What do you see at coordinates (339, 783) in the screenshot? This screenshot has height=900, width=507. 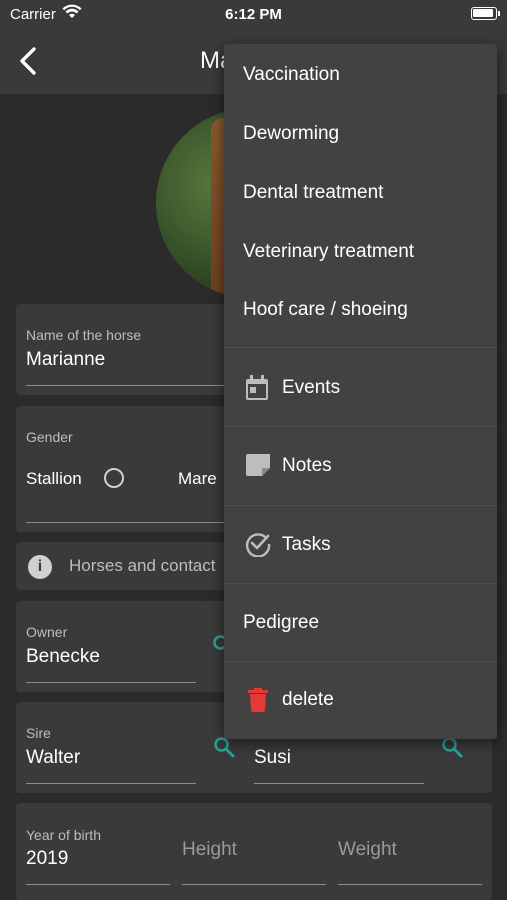 I see `dam-underline` at bounding box center [339, 783].